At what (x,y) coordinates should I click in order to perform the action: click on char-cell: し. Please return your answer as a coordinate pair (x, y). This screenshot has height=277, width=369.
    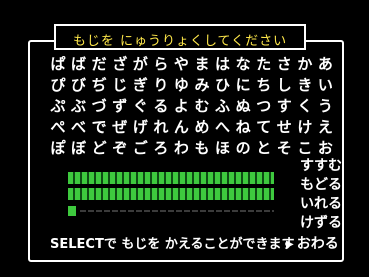
    Looking at the image, I should click on (284, 85).